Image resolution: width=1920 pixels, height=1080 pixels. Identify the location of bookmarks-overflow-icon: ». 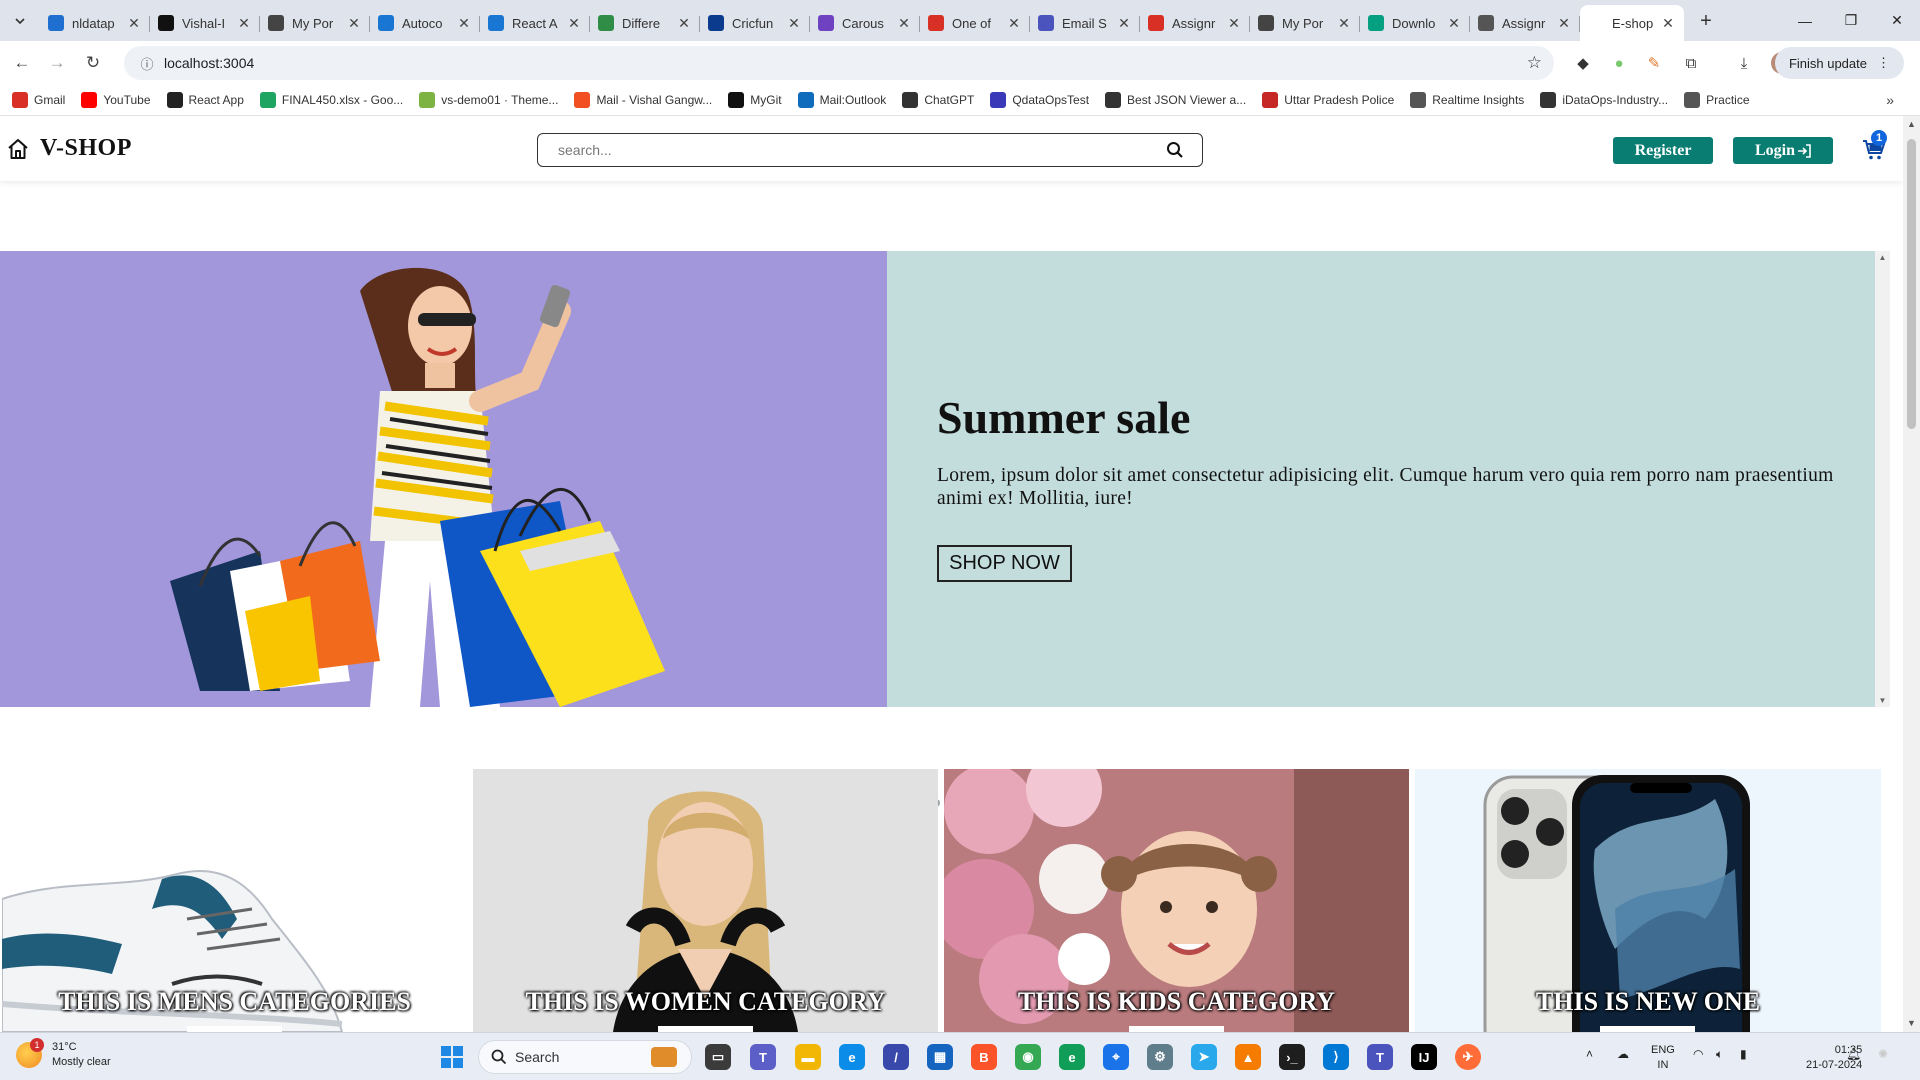
(1890, 100).